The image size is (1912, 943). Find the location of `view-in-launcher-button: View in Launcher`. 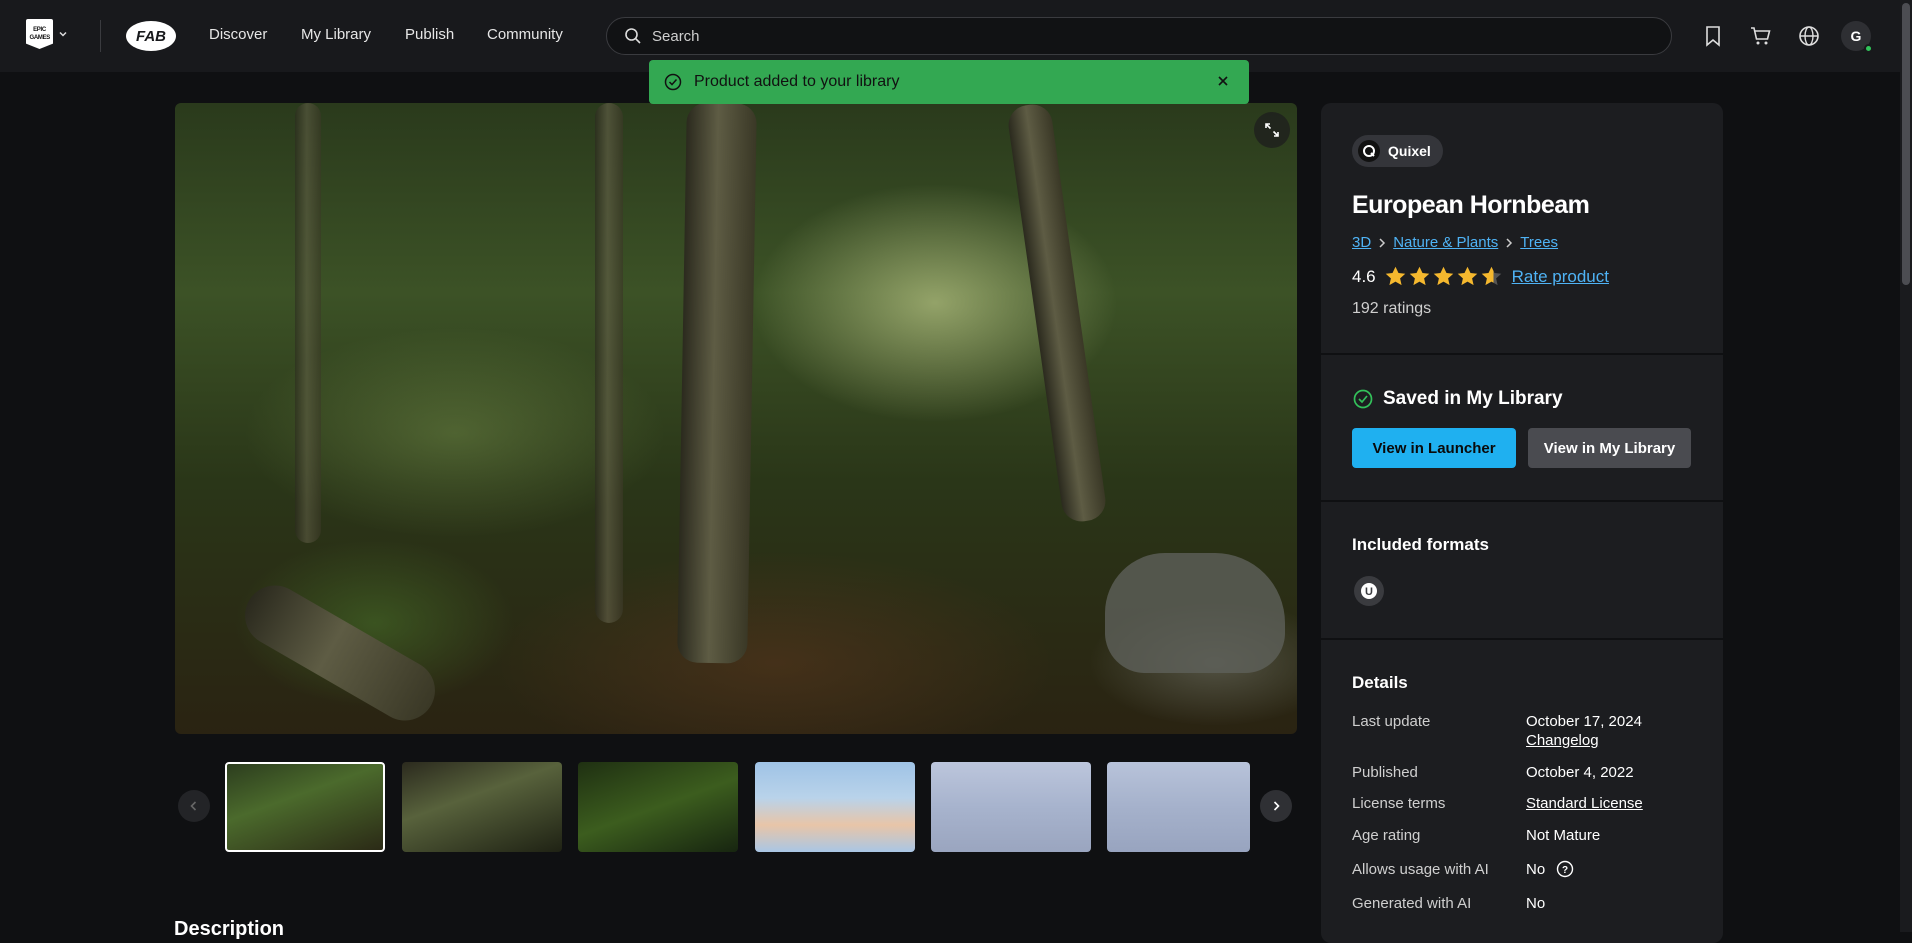

view-in-launcher-button: View in Launcher is located at coordinates (1434, 448).